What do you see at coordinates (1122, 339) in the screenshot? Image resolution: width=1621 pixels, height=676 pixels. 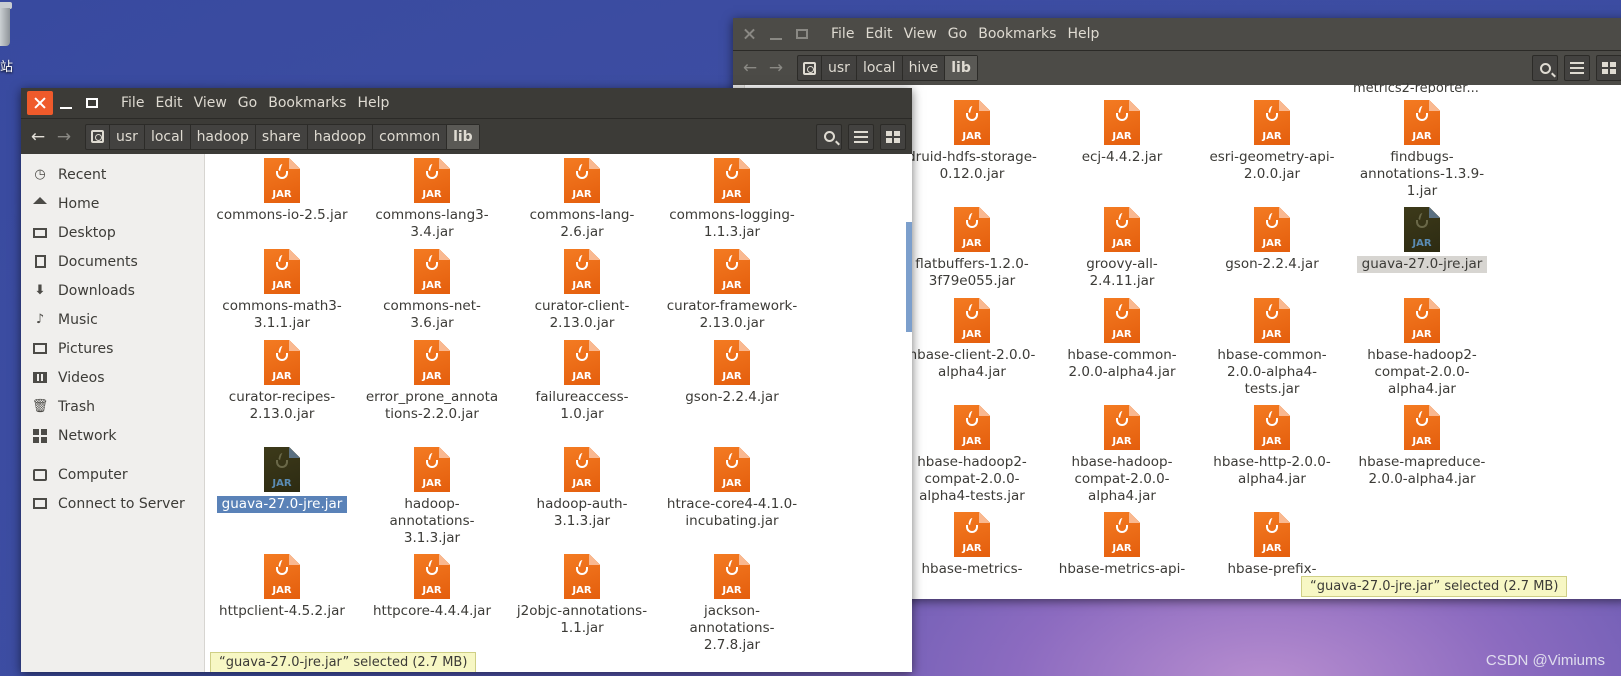 I see `file-item: JAR hbase-common-2.0.0-alpha4.jar` at bounding box center [1122, 339].